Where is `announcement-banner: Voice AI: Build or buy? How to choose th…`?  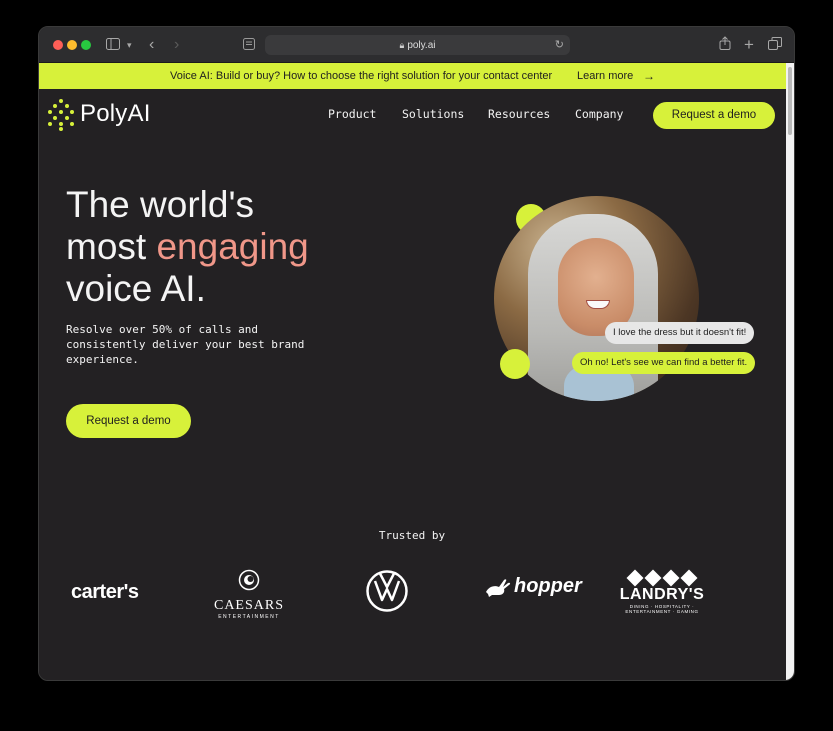
announcement-banner: Voice AI: Build or buy? How to choose th… is located at coordinates (413, 76).